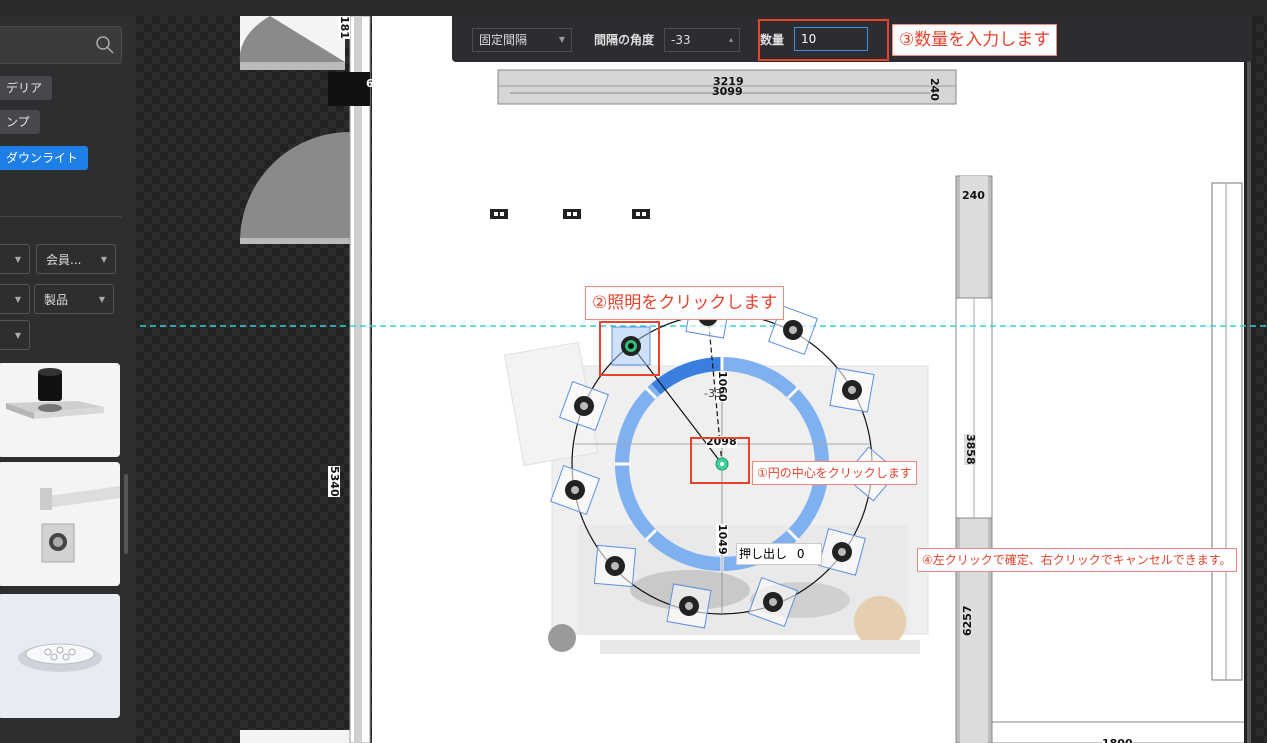 The height and width of the screenshot is (743, 1267). I want to click on search-icon, so click(105, 45).